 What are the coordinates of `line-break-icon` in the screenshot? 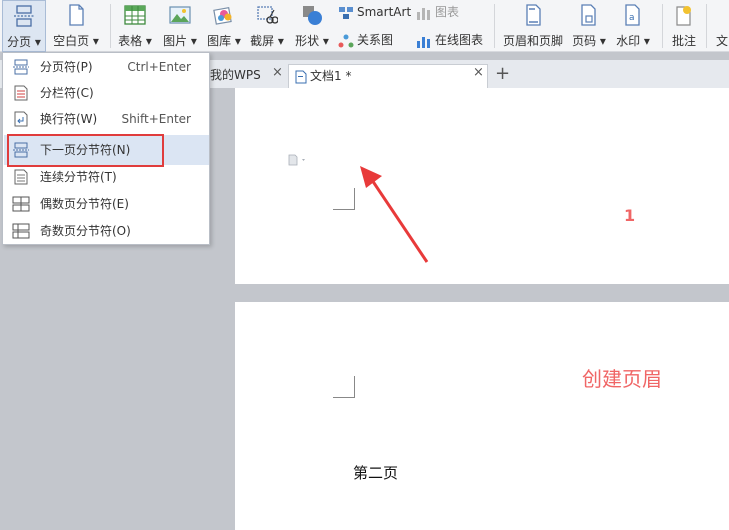 It's located at (21, 119).